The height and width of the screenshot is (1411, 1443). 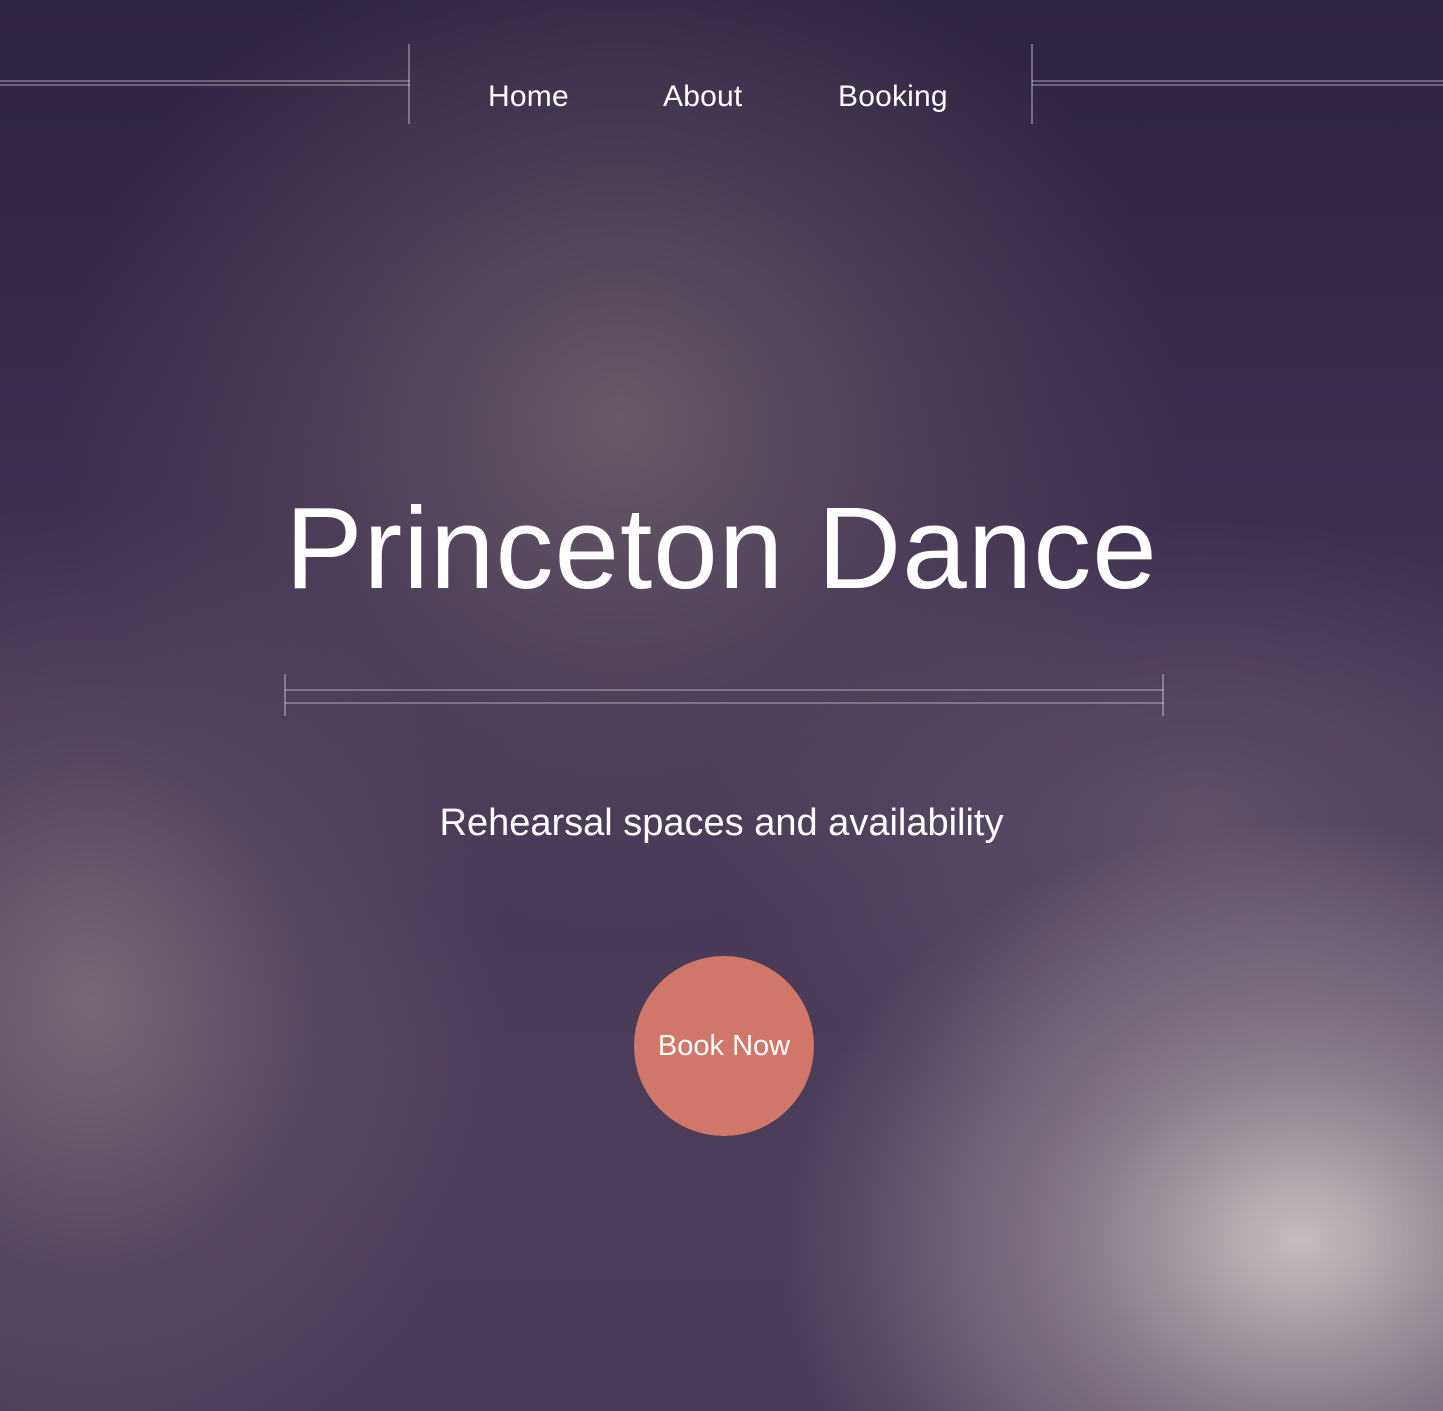 What do you see at coordinates (1163, 695) in the screenshot?
I see `hero-divider-right-tick` at bounding box center [1163, 695].